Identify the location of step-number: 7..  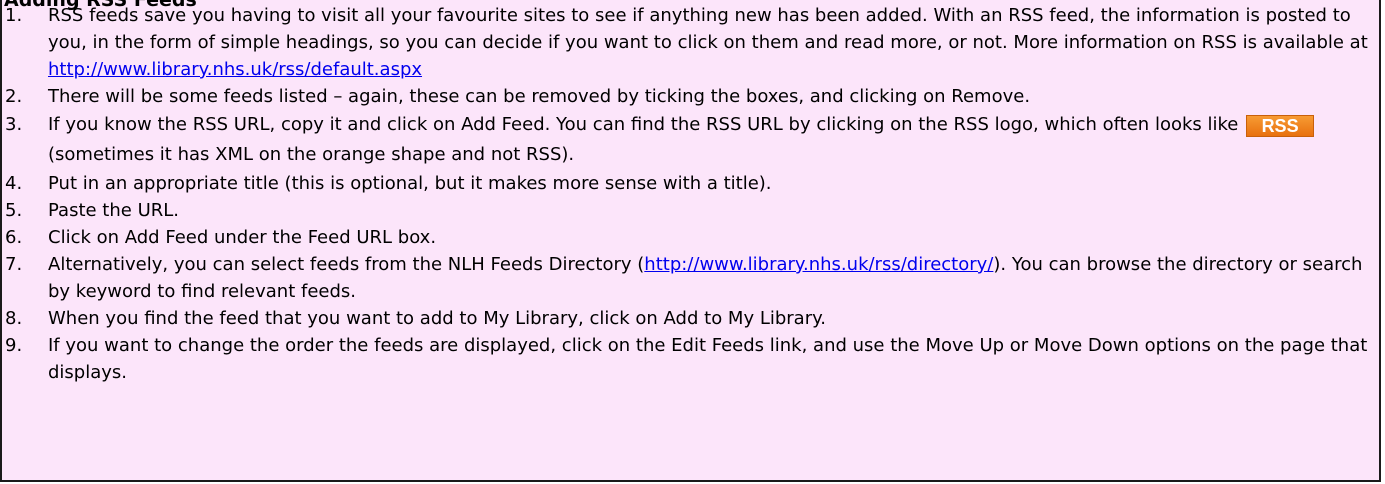
(14, 264).